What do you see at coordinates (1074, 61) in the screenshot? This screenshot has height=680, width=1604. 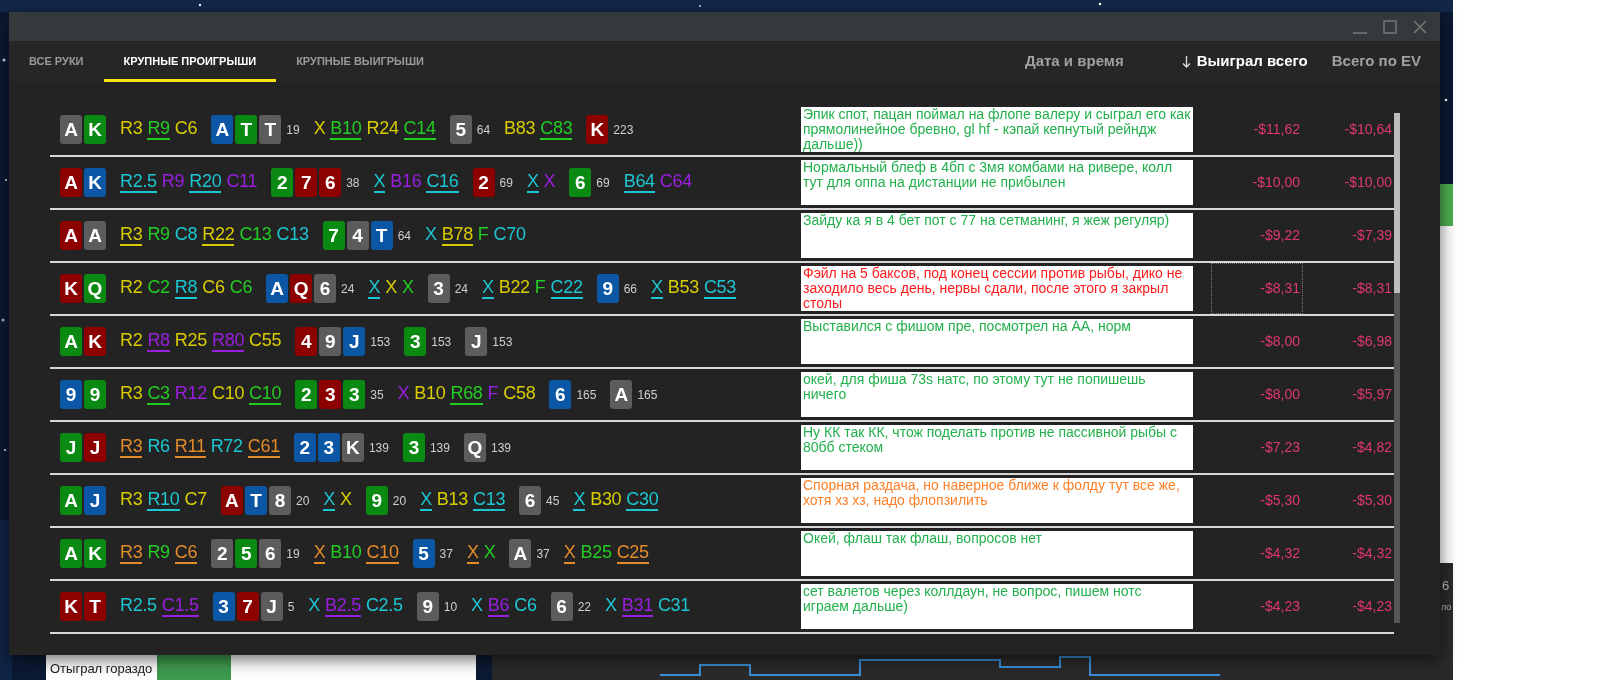 I see `column-header: Дата и время` at bounding box center [1074, 61].